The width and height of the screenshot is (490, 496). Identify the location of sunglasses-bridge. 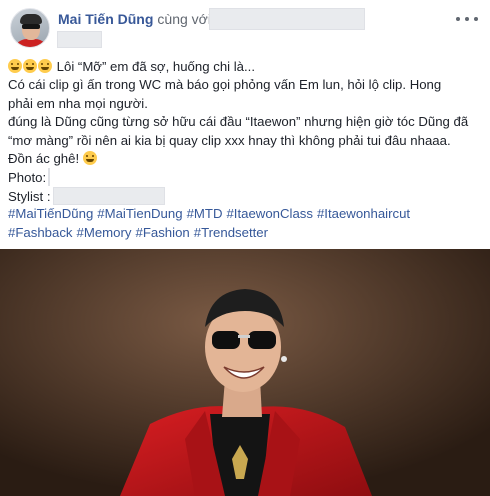
(244, 336).